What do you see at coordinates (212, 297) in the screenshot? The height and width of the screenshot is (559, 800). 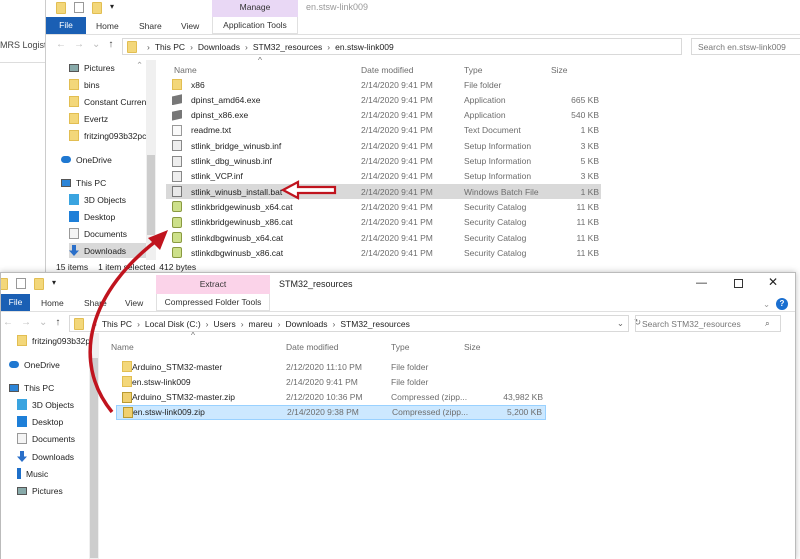 I see `annotation-arrows` at bounding box center [212, 297].